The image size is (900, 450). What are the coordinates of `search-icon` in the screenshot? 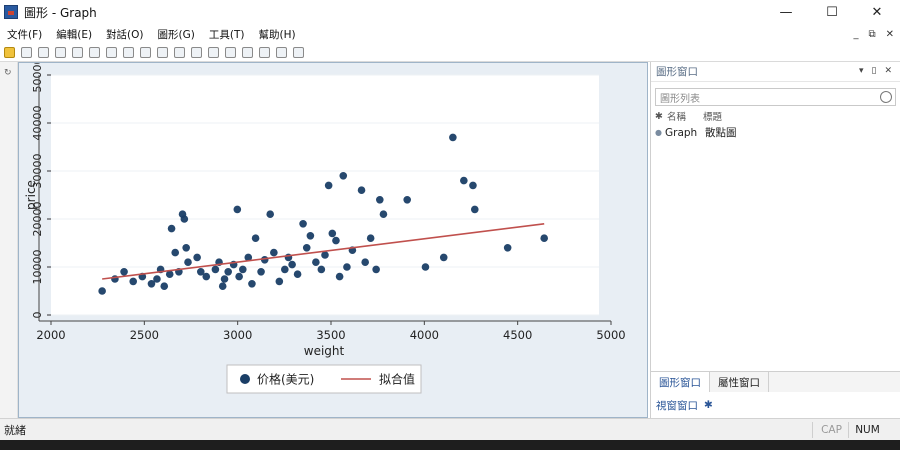 It's located at (886, 97).